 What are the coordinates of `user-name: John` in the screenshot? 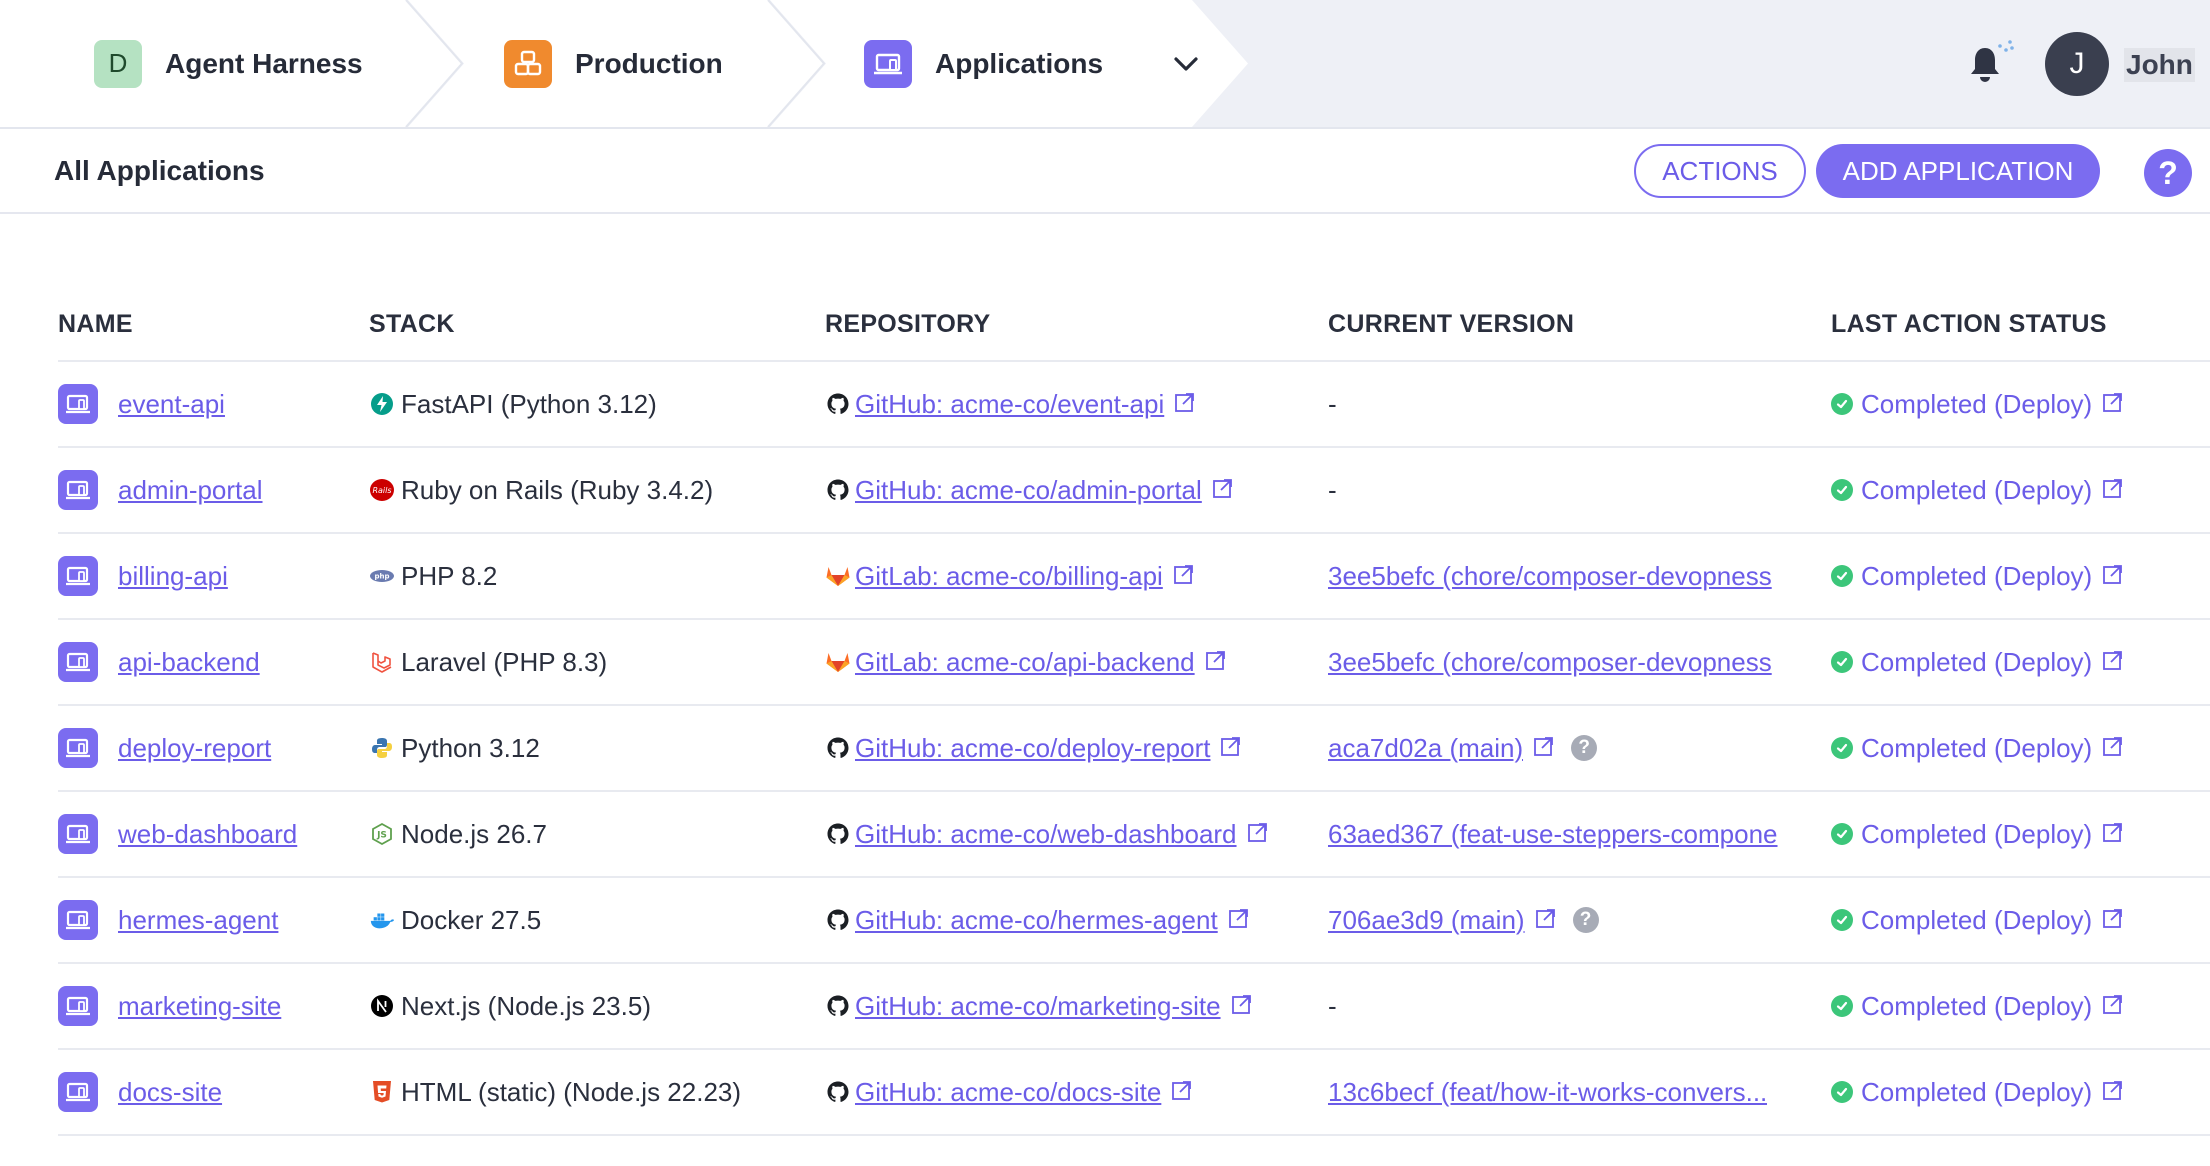 It's located at (2159, 65).